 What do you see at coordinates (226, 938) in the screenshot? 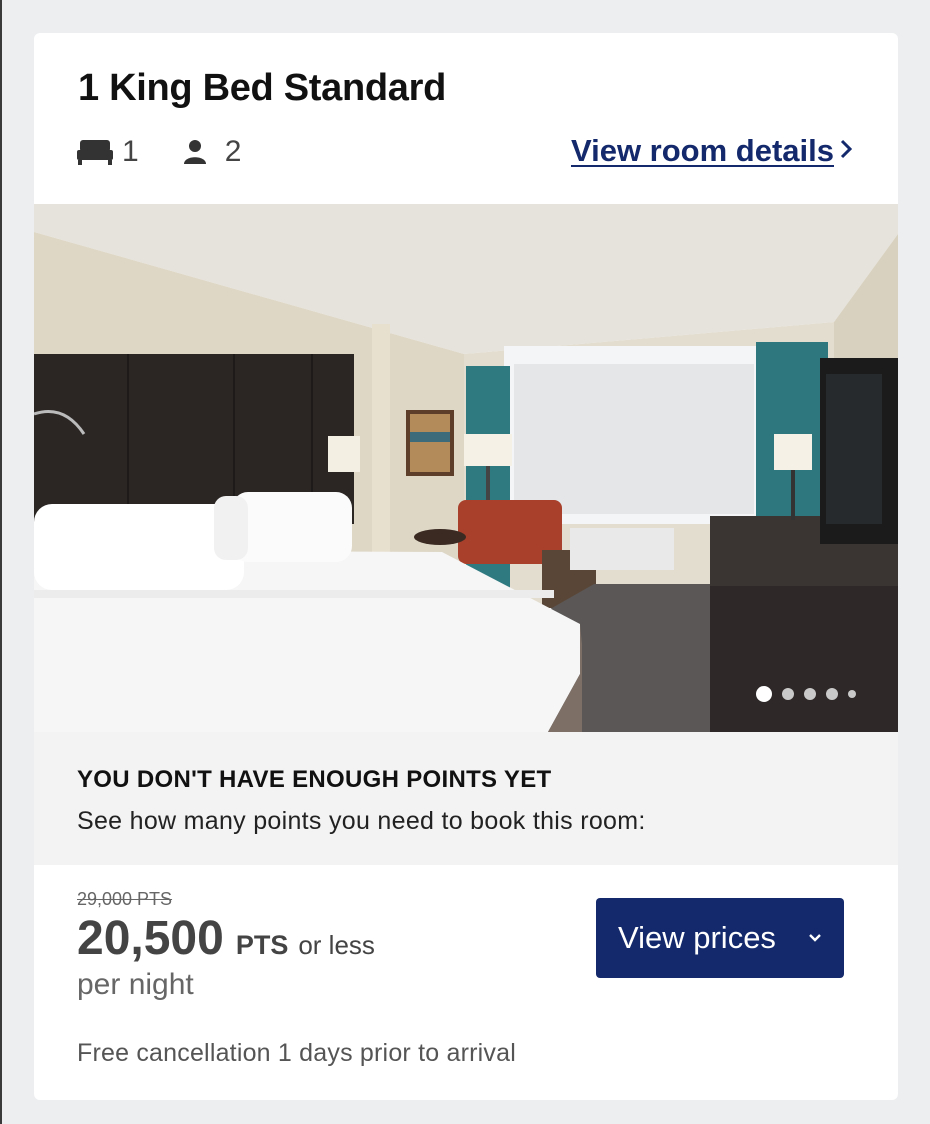
I see `discounted-price: 20,500 PTS or less` at bounding box center [226, 938].